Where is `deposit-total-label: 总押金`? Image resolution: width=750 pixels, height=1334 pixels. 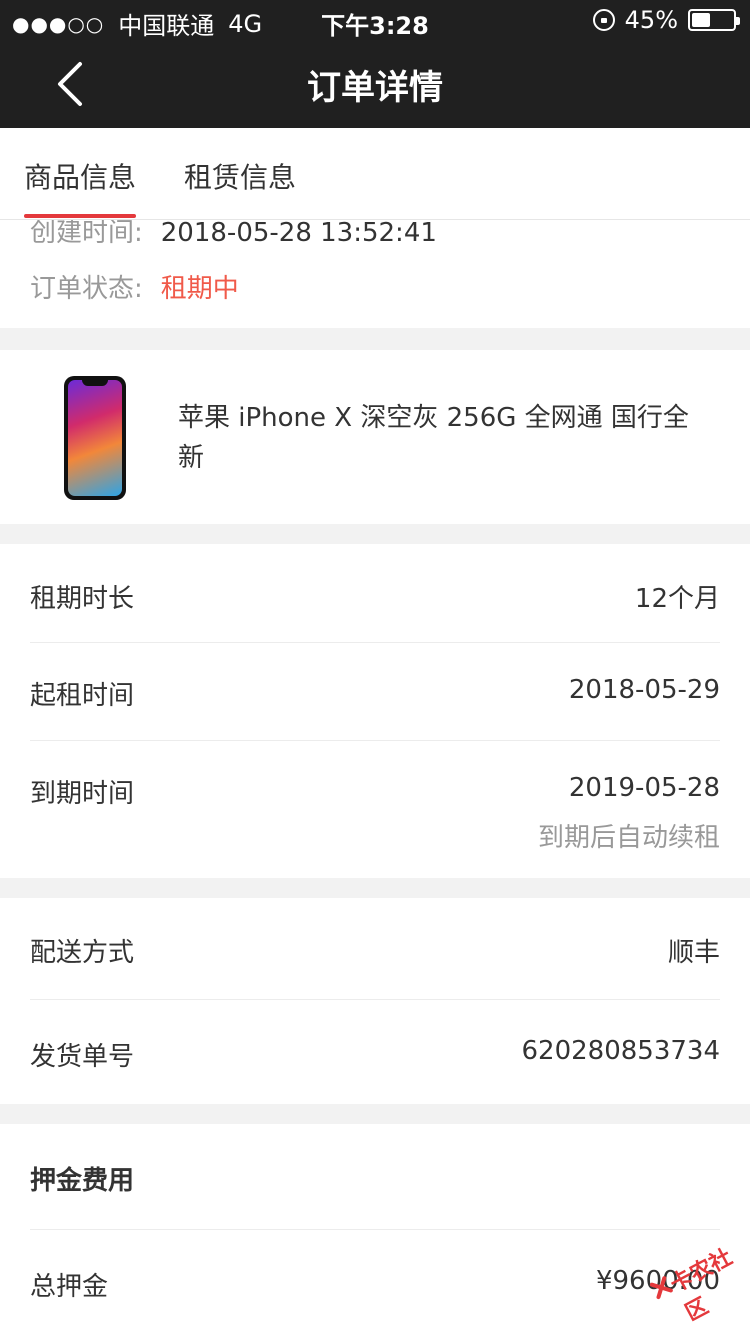
deposit-total-label: 总押金 is located at coordinates (69, 1287).